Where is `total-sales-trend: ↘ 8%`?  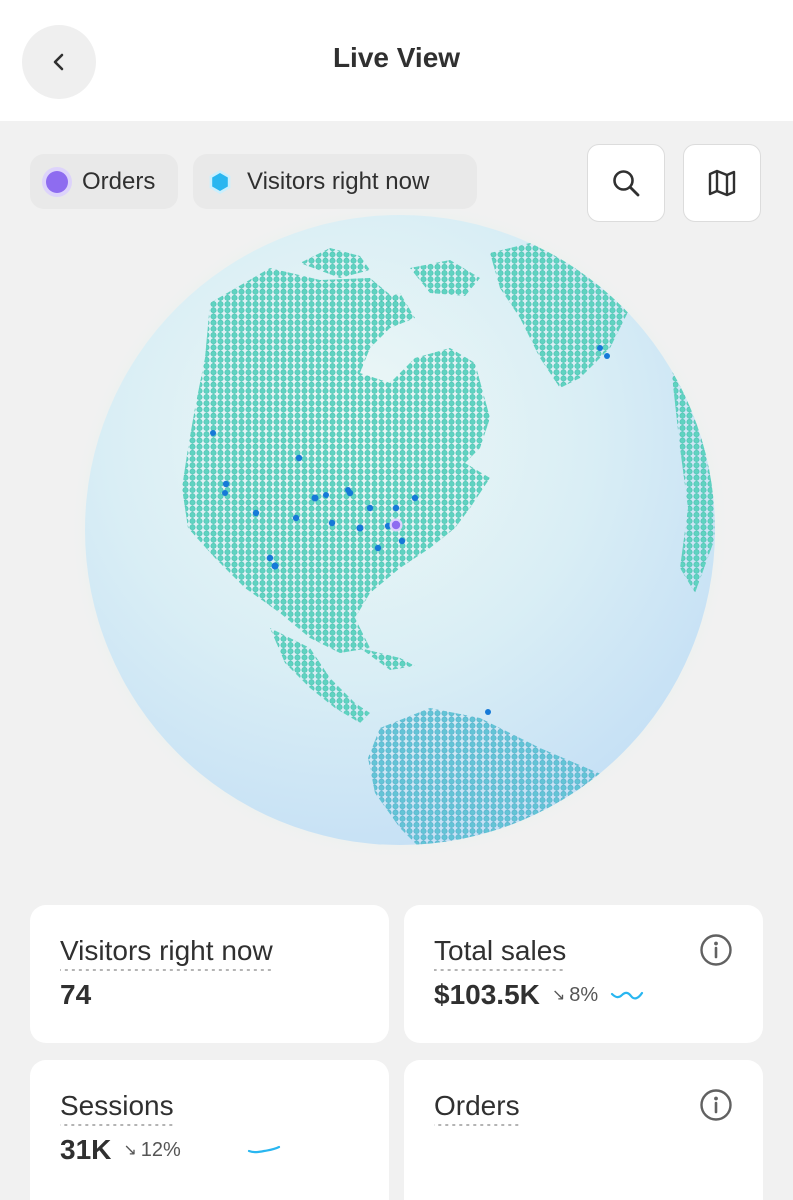
total-sales-trend: ↘ 8% is located at coordinates (575, 995).